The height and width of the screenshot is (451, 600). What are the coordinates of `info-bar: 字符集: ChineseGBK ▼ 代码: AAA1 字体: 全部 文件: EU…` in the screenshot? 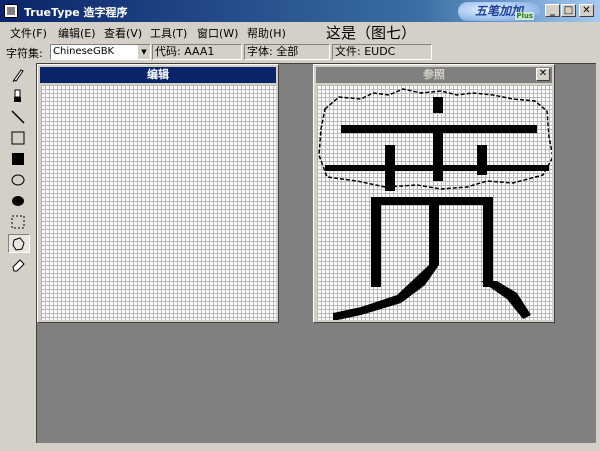 It's located at (300, 52).